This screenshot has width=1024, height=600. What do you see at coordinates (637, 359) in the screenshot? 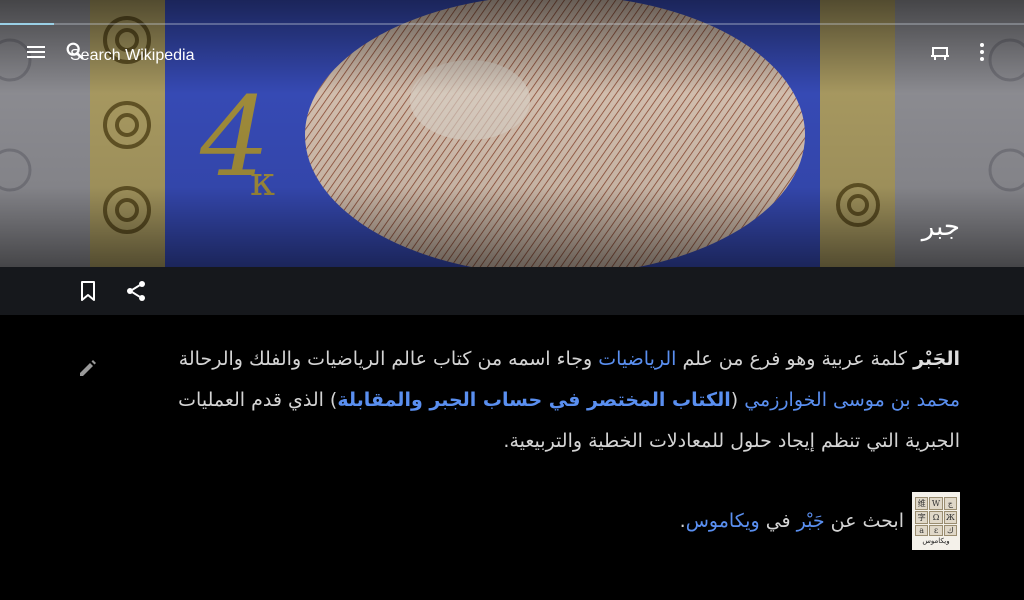
I see `link-mathematics: الرياضيات` at bounding box center [637, 359].